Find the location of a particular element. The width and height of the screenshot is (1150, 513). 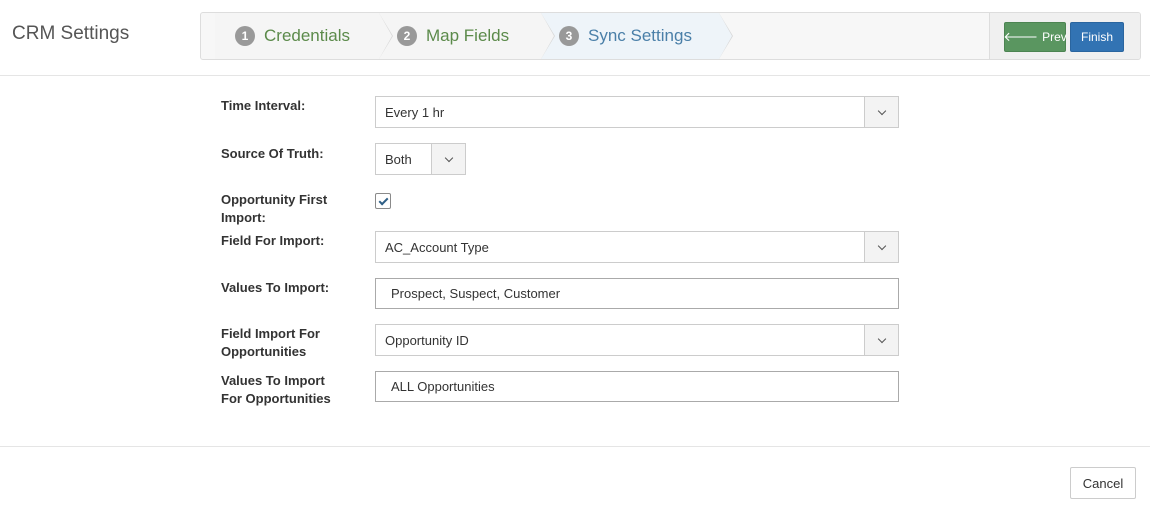

wizard-step-sync-settings: 3 Sync Settings is located at coordinates (637, 36).